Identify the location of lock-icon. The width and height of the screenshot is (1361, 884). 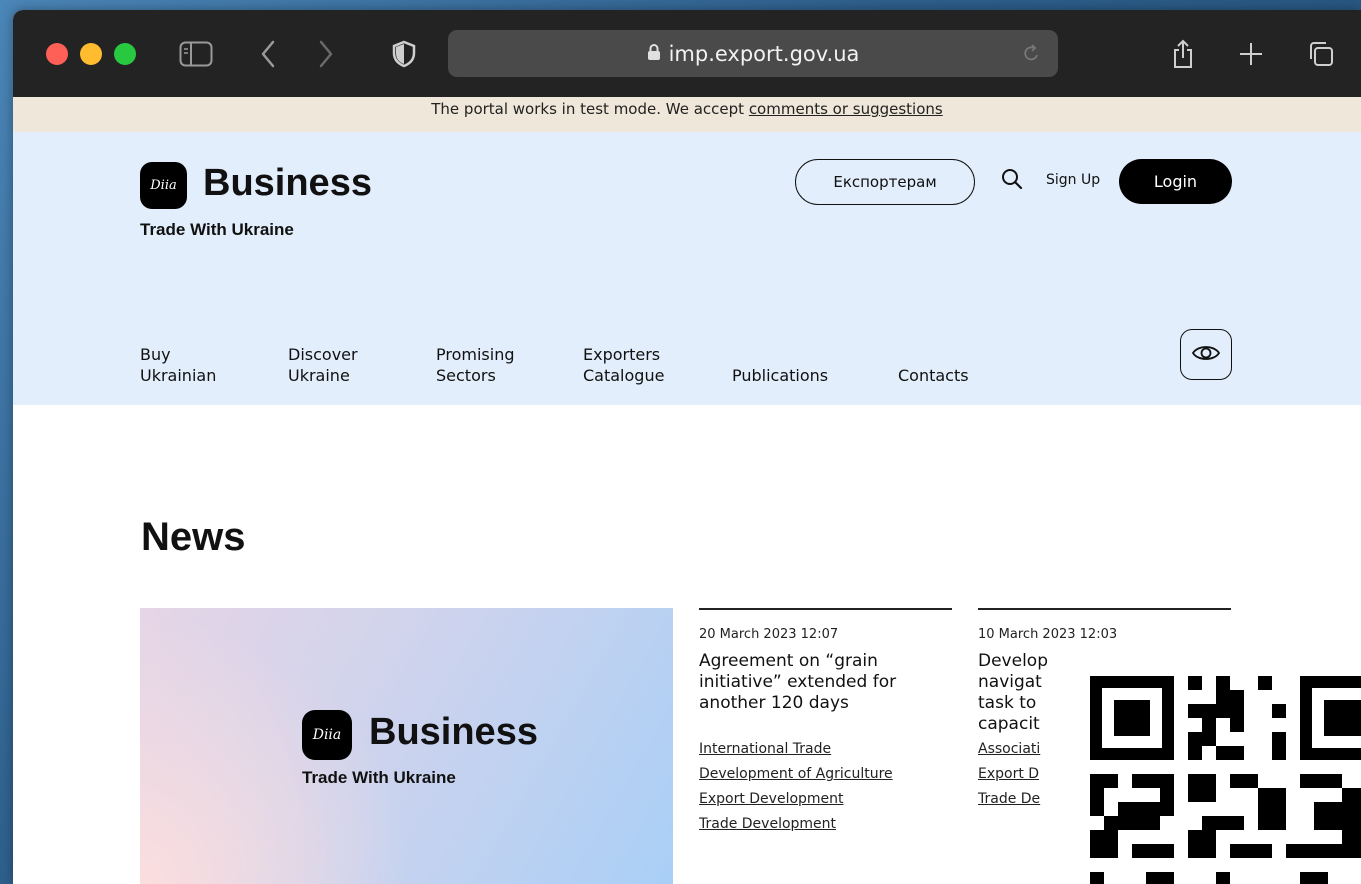
(654, 54).